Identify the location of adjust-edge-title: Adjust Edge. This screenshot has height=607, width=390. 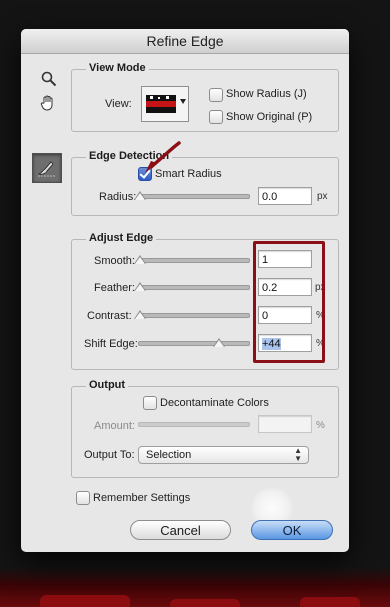
(121, 238).